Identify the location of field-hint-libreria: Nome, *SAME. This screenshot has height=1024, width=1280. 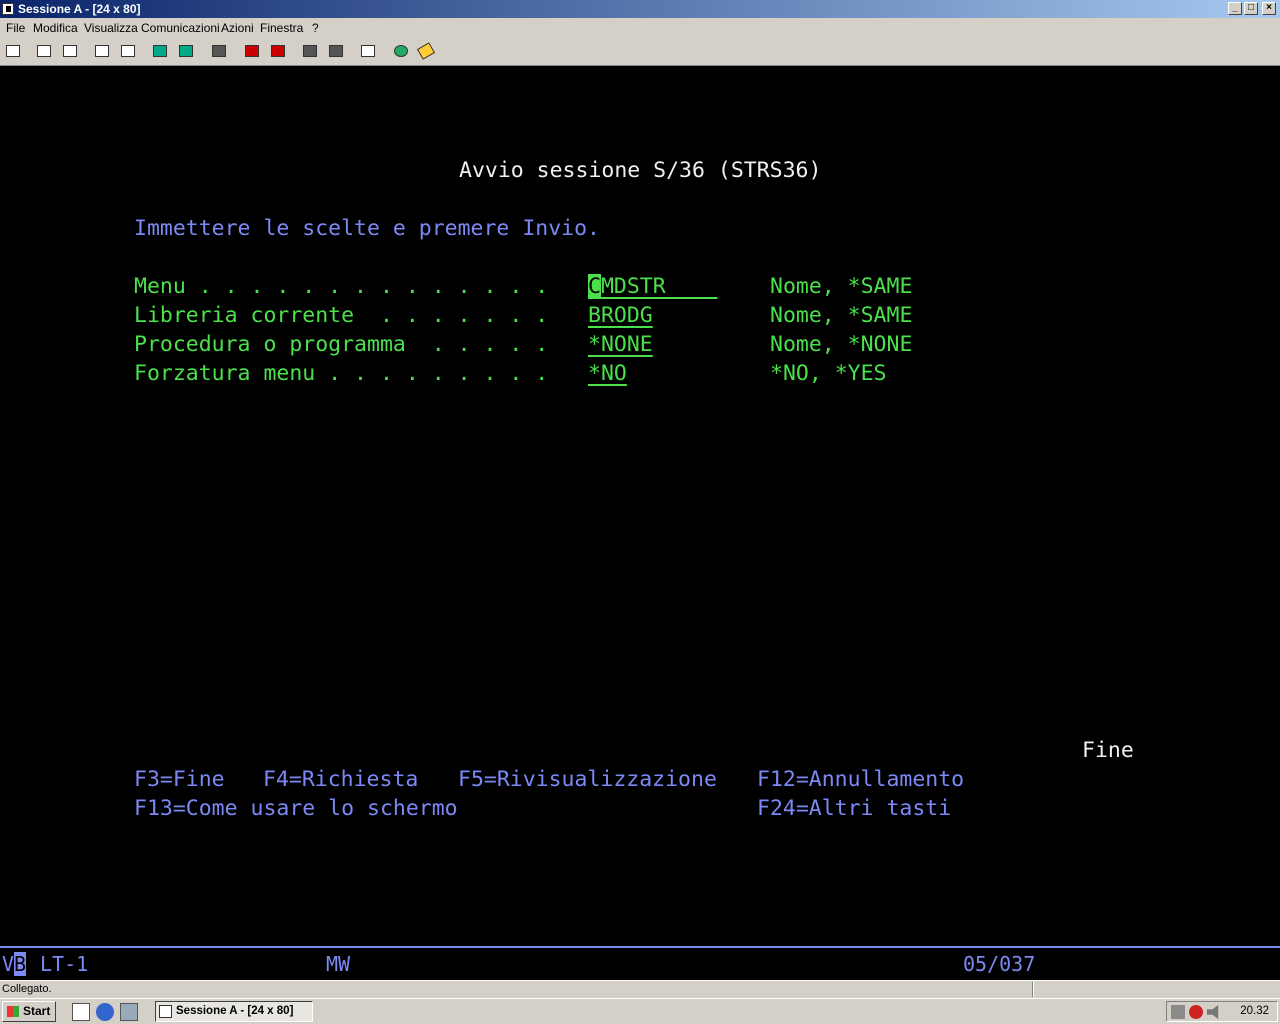
(841, 315).